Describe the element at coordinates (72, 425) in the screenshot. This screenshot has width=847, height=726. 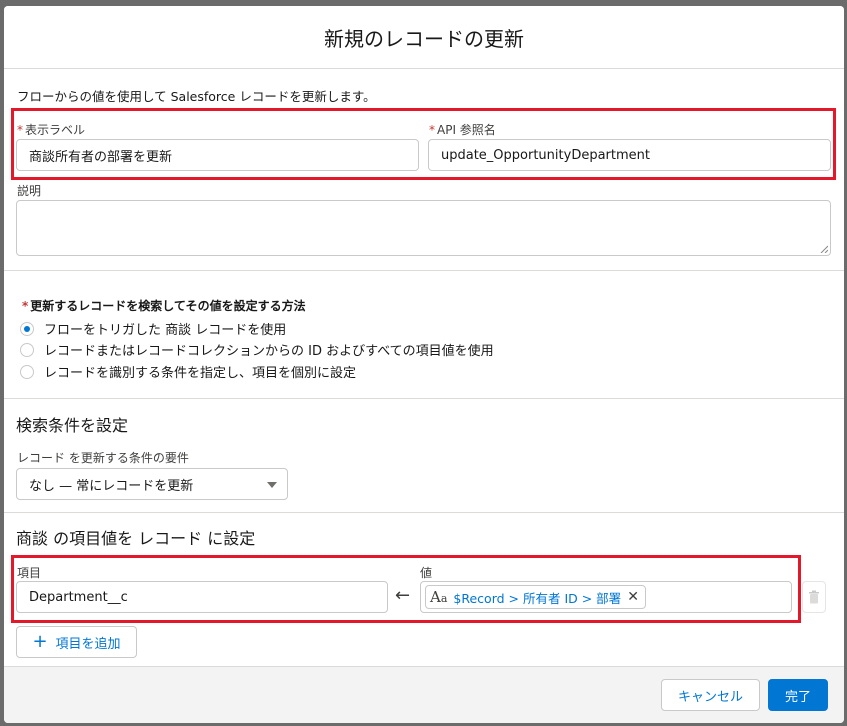
I see `conditions-heading: 検索条件を設定` at that location.